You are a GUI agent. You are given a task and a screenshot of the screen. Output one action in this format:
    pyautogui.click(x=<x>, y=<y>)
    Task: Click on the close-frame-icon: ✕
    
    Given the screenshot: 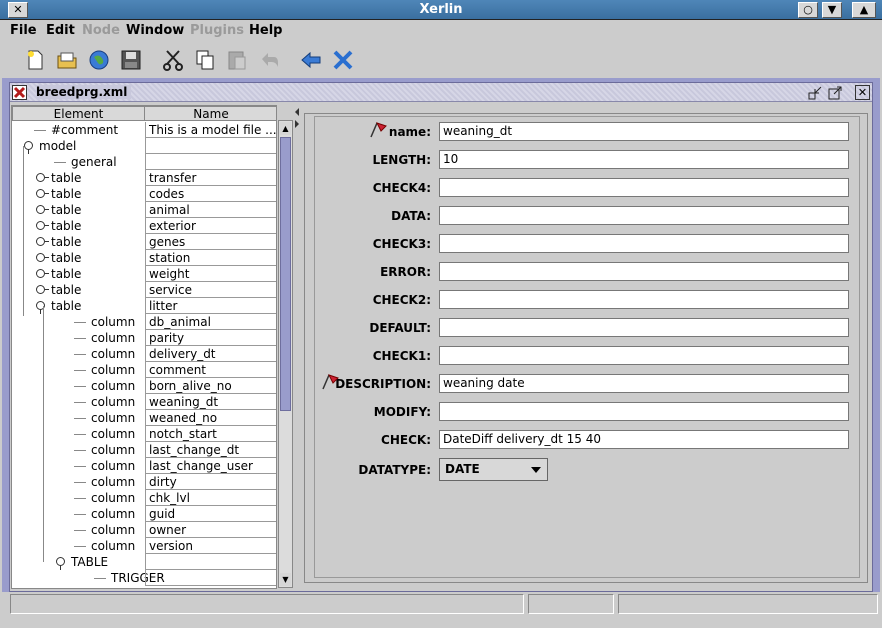 What is the action you would take?
    pyautogui.click(x=862, y=92)
    